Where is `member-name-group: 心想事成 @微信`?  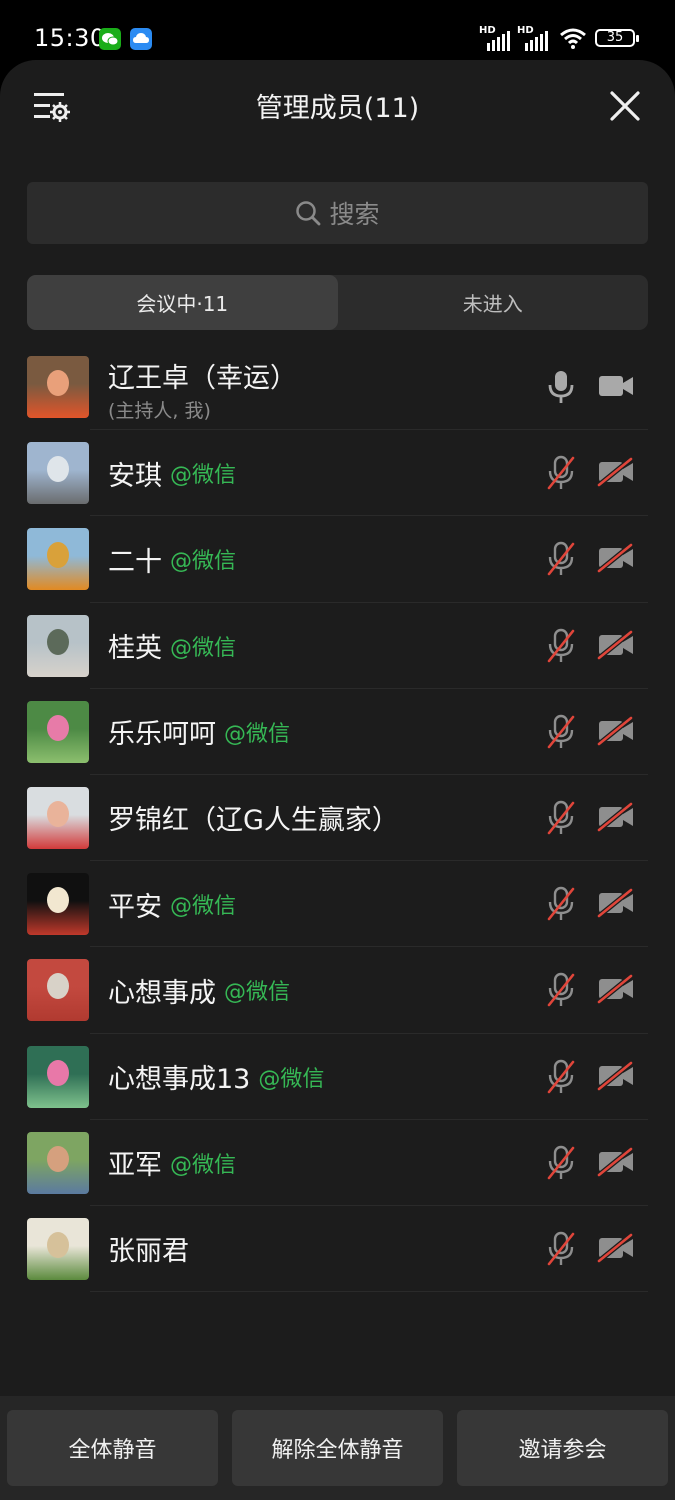 member-name-group: 心想事成 @微信 is located at coordinates (199, 990).